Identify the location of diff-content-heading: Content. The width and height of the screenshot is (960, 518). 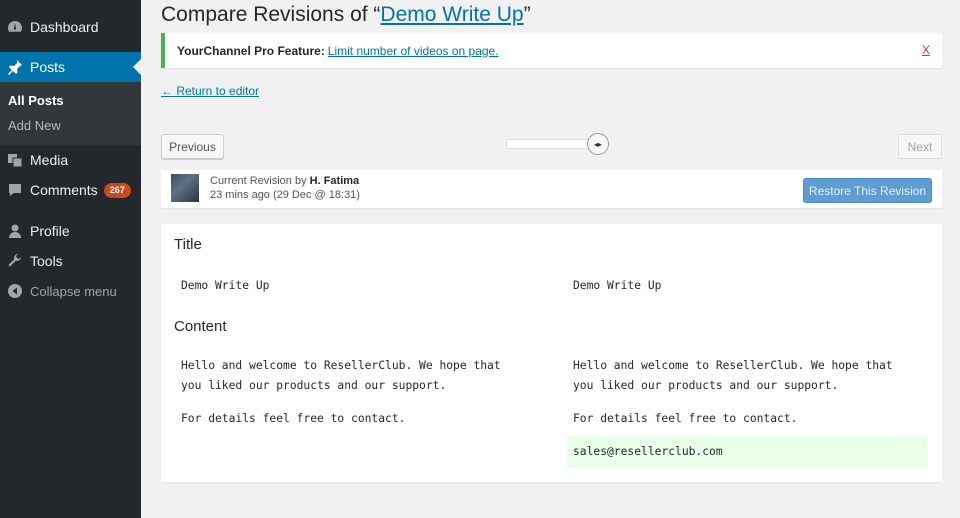
(200, 326).